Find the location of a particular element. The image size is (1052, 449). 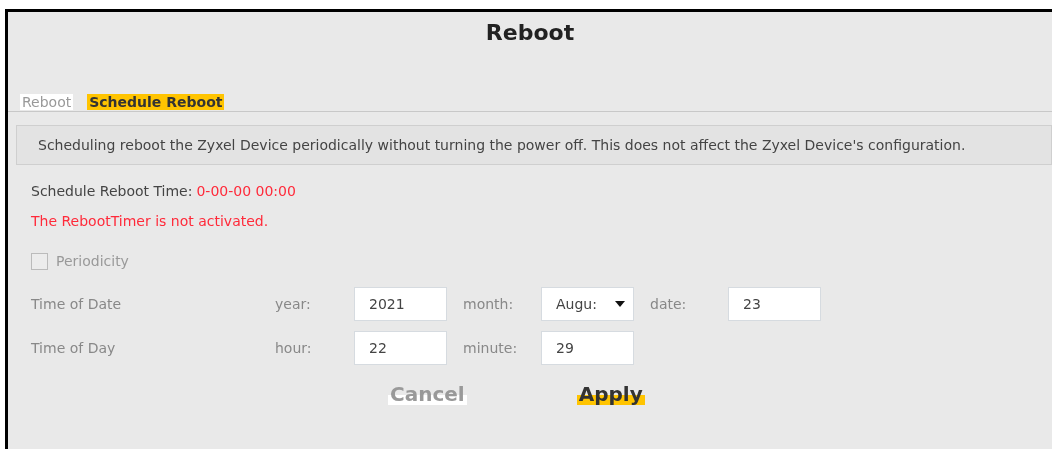

month-dropdown: Augu: is located at coordinates (587, 304).